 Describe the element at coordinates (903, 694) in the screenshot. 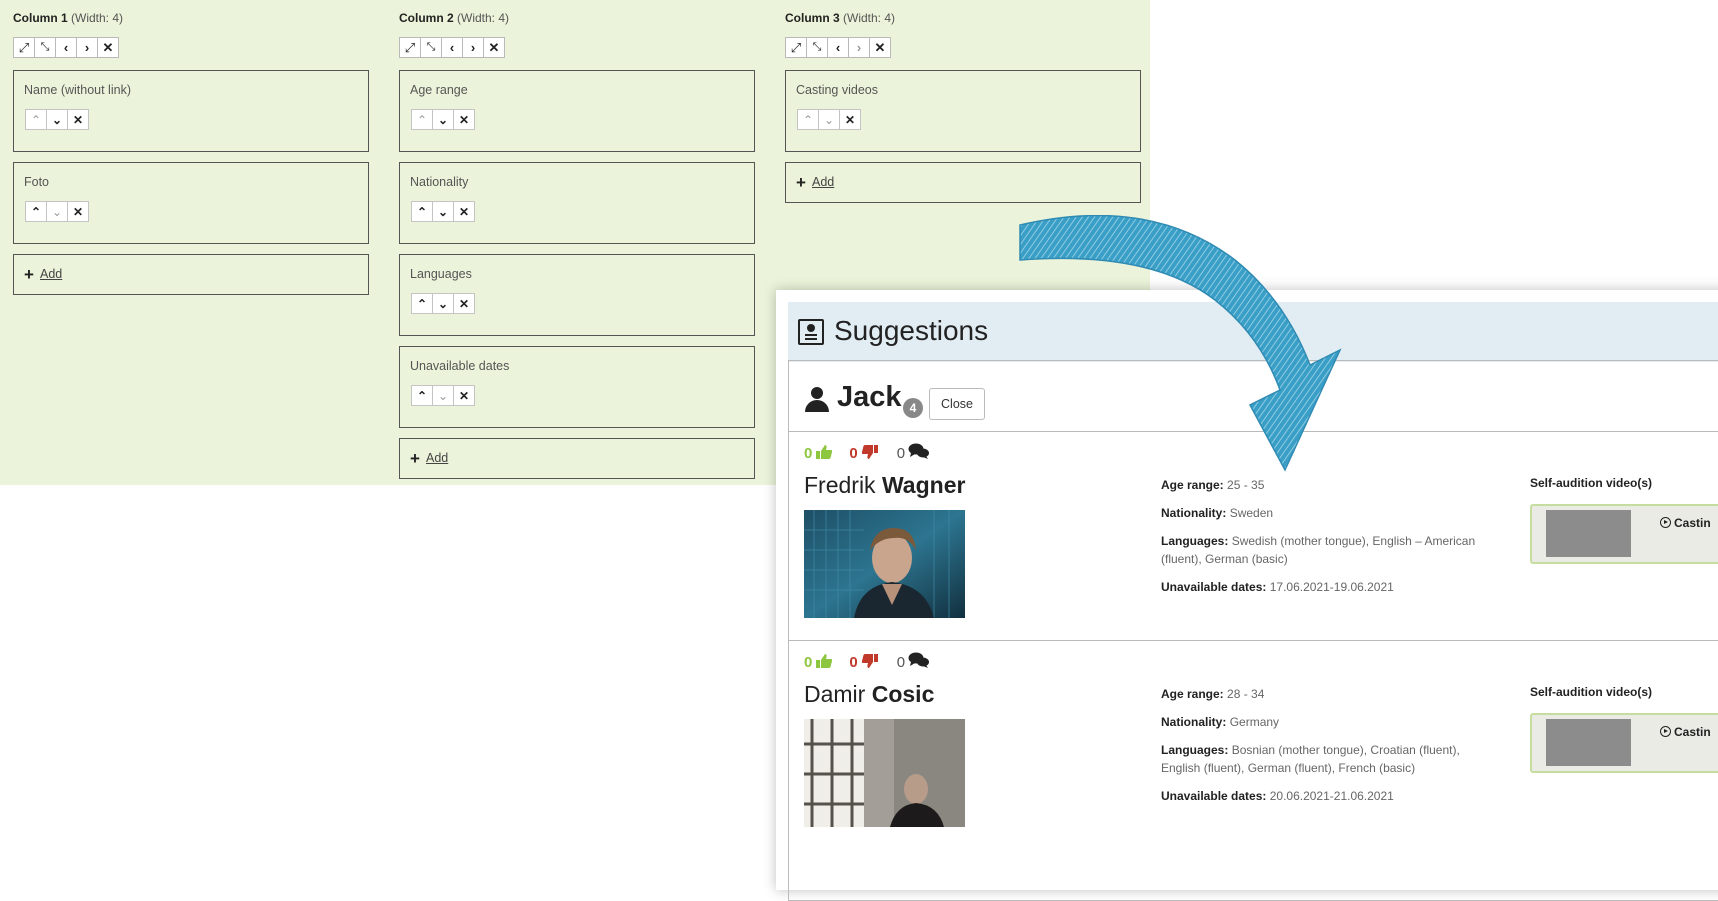

I see `last-name: Cosic` at that location.